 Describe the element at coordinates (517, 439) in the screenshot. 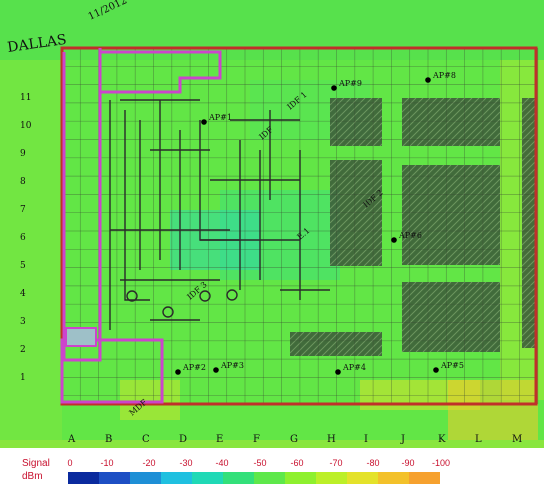

I see `column-label: M` at that location.